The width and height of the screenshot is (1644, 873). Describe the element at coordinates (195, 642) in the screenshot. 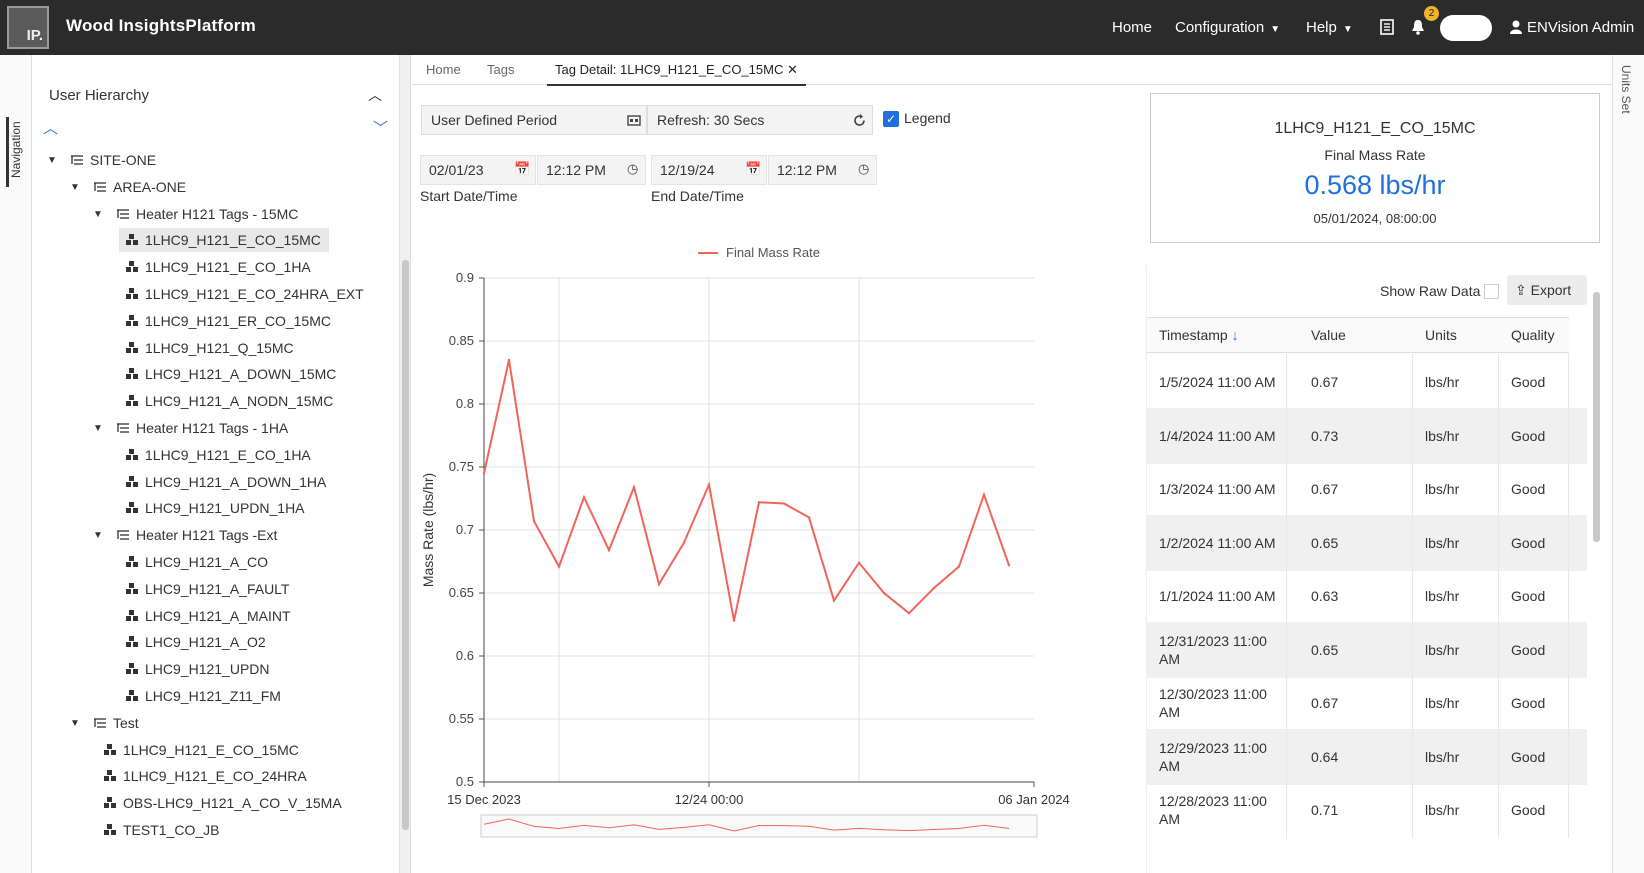

I see `tree-tag-node: LHC9_H121_A_O2` at that location.